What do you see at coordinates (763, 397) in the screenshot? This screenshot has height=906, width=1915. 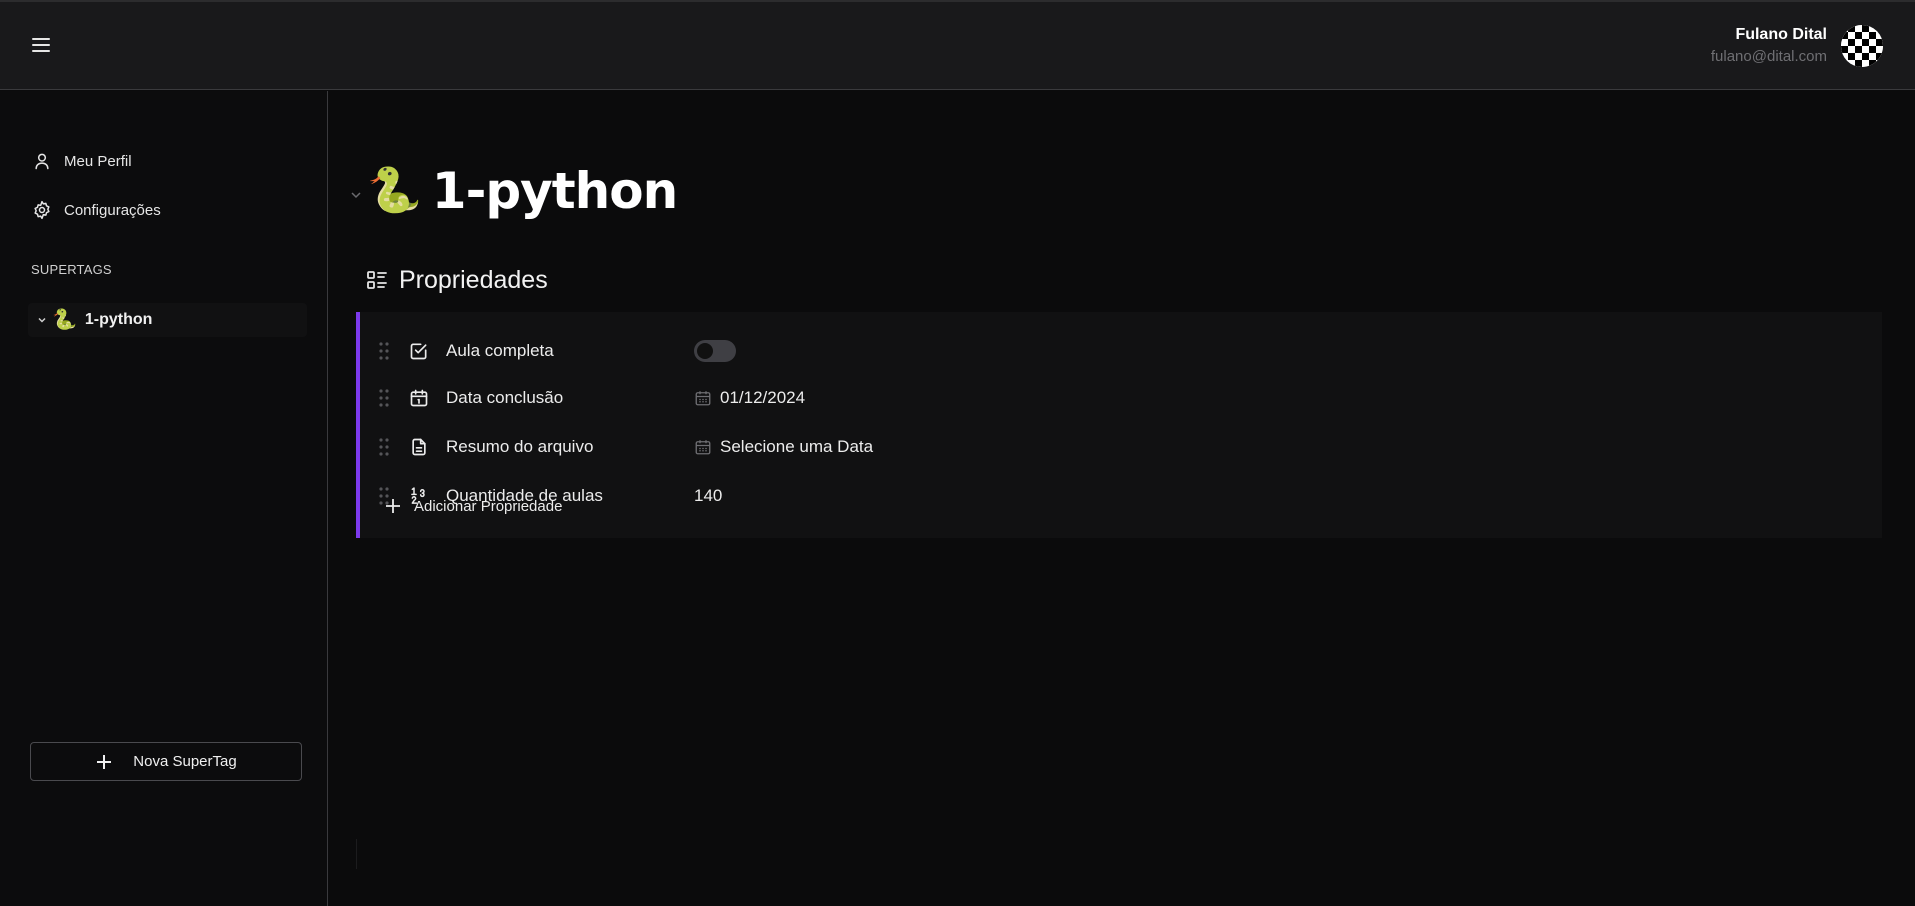 I see `date-value: 01/12/2024` at bounding box center [763, 397].